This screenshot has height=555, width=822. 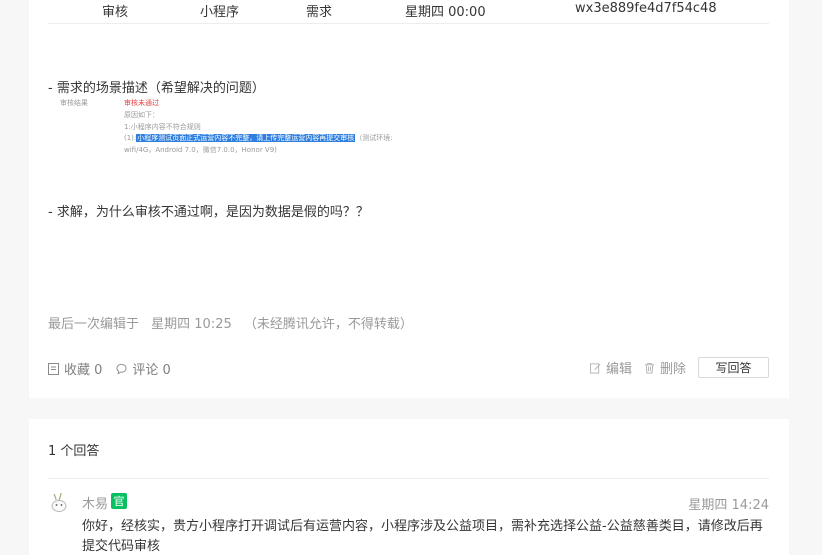 What do you see at coordinates (115, 12) in the screenshot?
I see `table-cell-type: 审核` at bounding box center [115, 12].